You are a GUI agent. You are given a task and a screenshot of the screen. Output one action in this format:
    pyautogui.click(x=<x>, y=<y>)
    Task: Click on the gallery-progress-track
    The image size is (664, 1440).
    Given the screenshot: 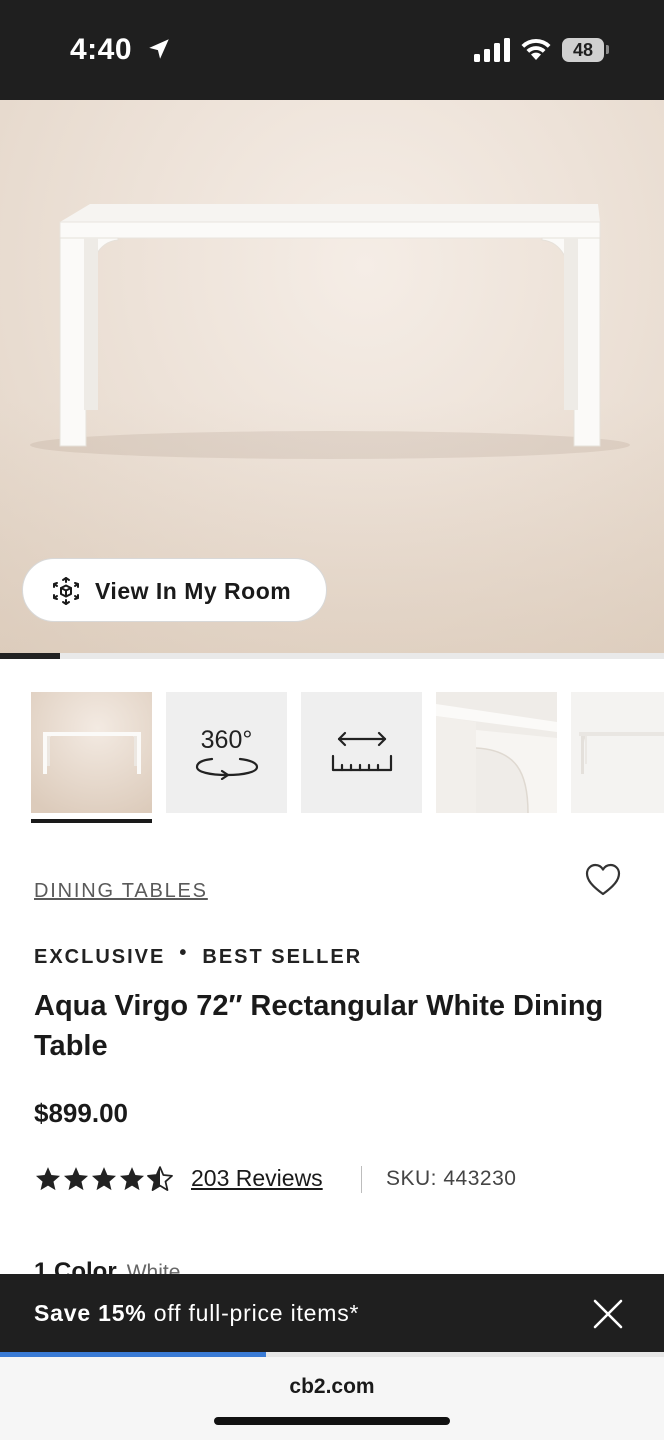 What is the action you would take?
    pyautogui.click(x=332, y=656)
    